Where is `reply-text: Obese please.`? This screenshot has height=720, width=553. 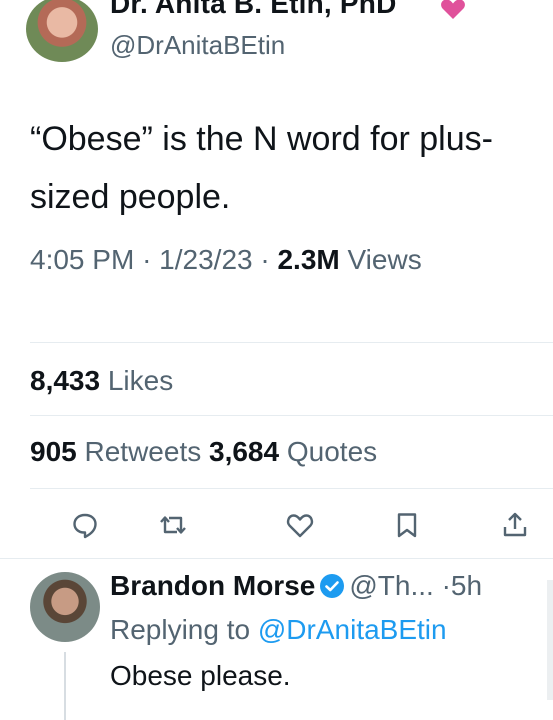
reply-text: Obese please. is located at coordinates (200, 675).